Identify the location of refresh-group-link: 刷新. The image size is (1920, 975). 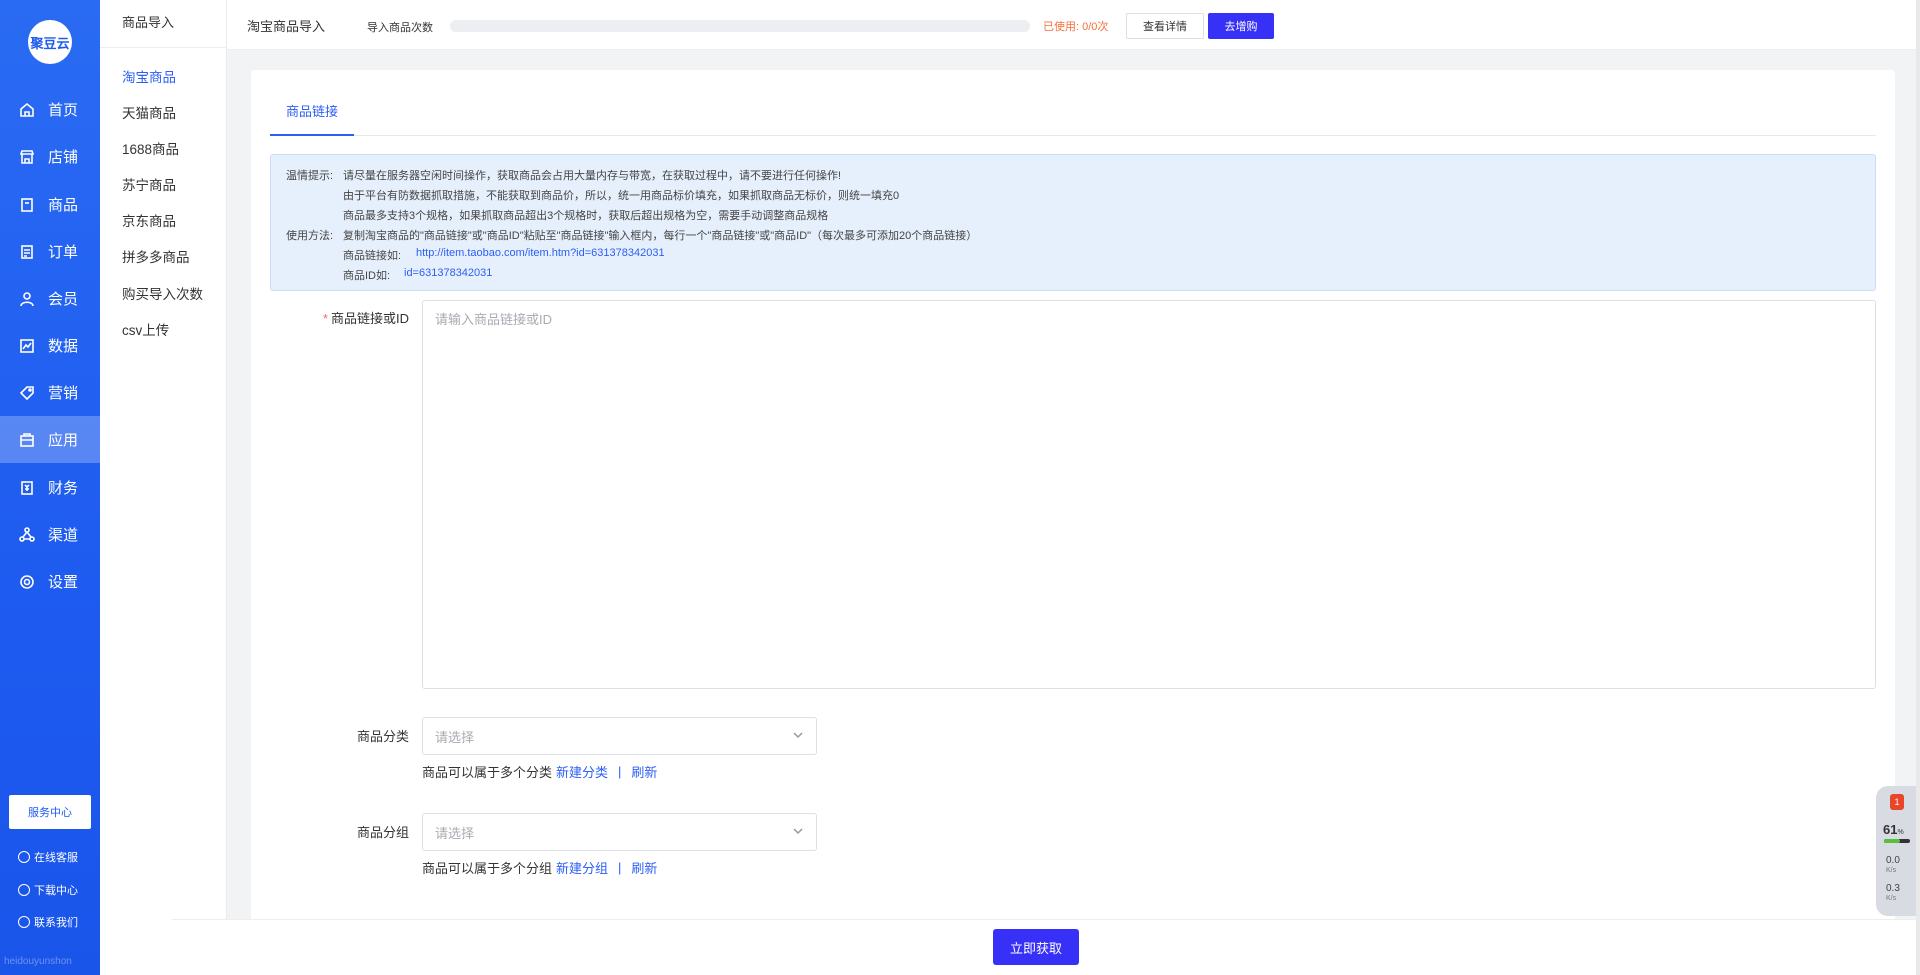
(644, 867).